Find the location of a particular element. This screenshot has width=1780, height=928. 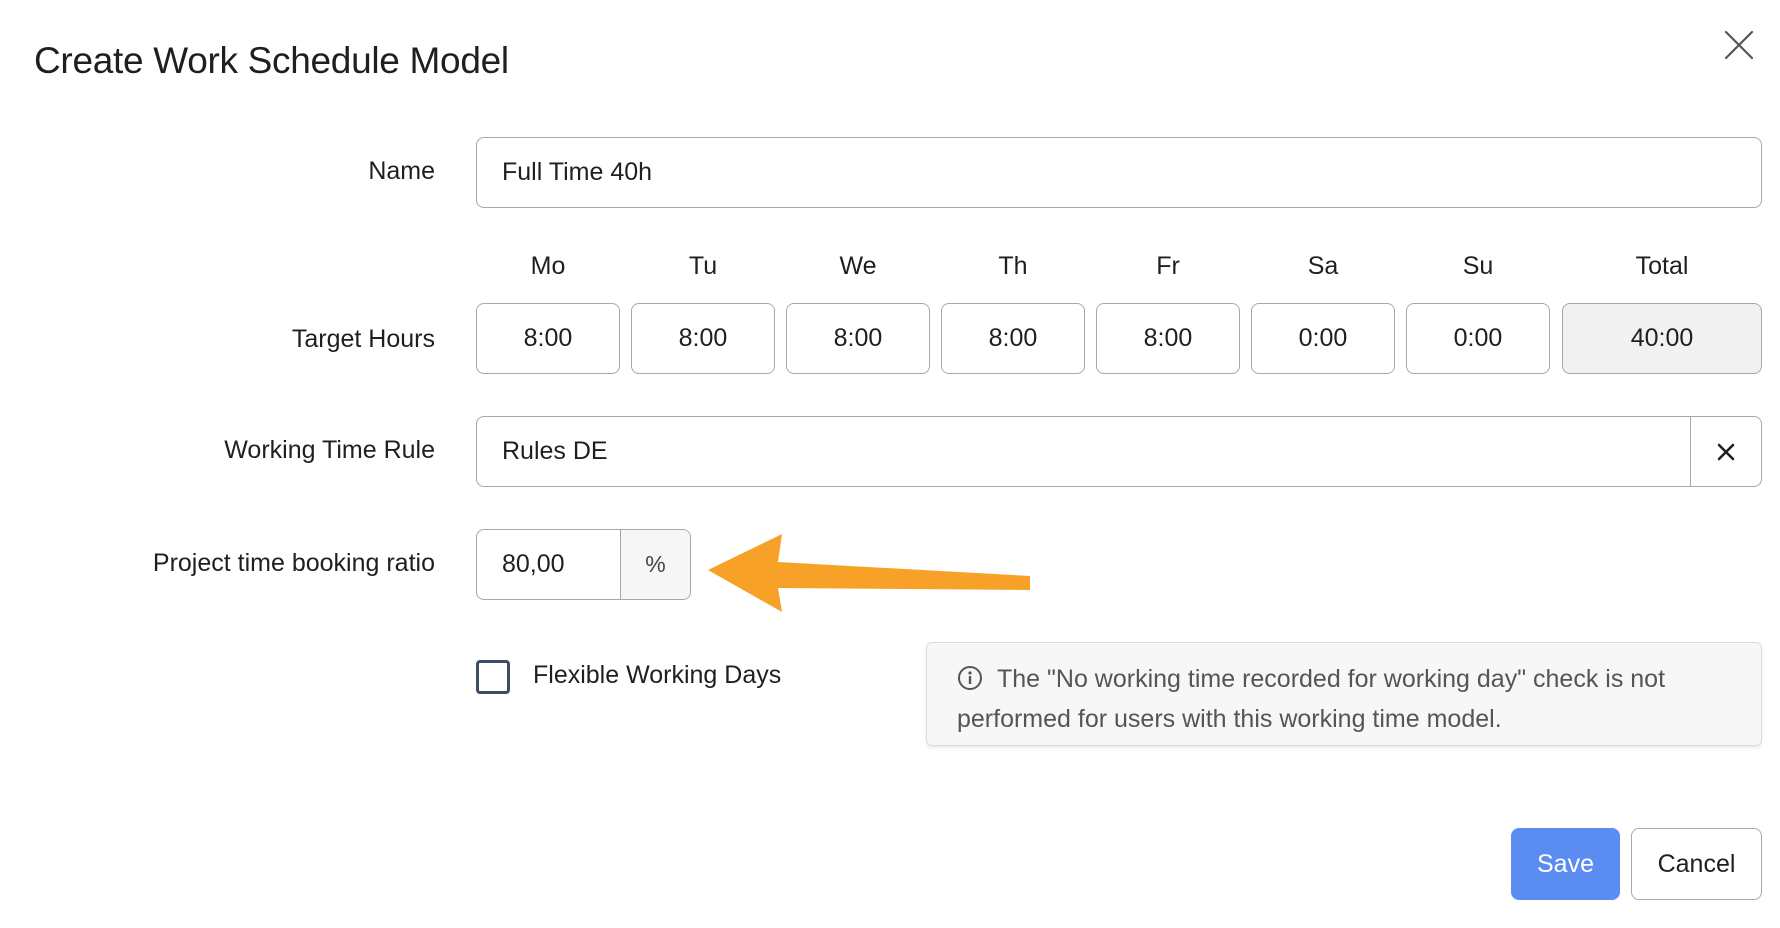

hours-input-su: 0:00 is located at coordinates (1478, 338).